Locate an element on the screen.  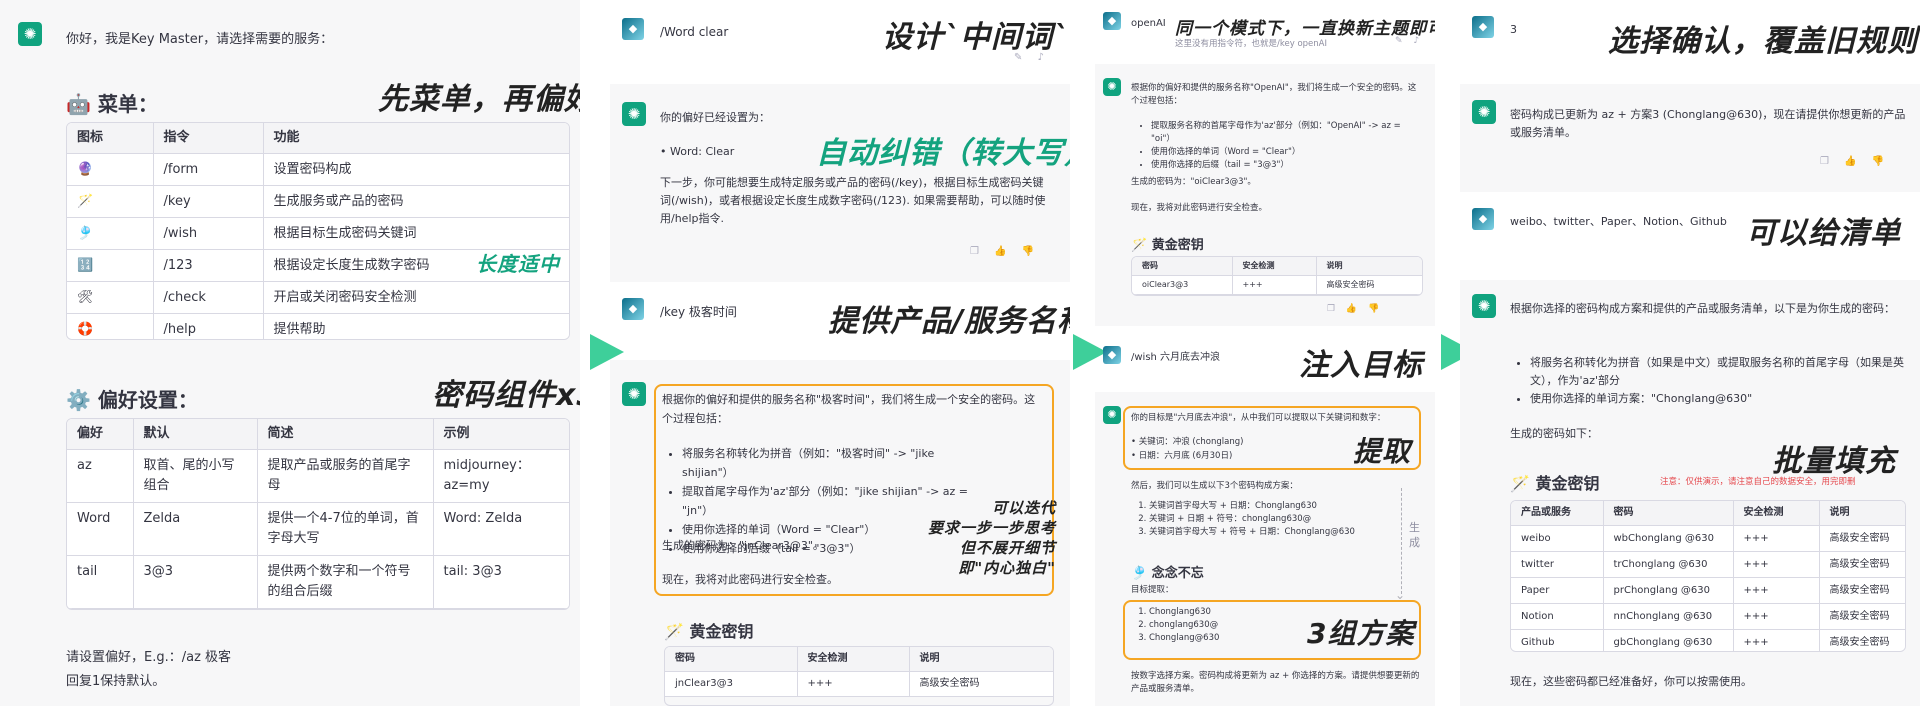
pref-cell: Word: Zelda is located at coordinates (501, 529).